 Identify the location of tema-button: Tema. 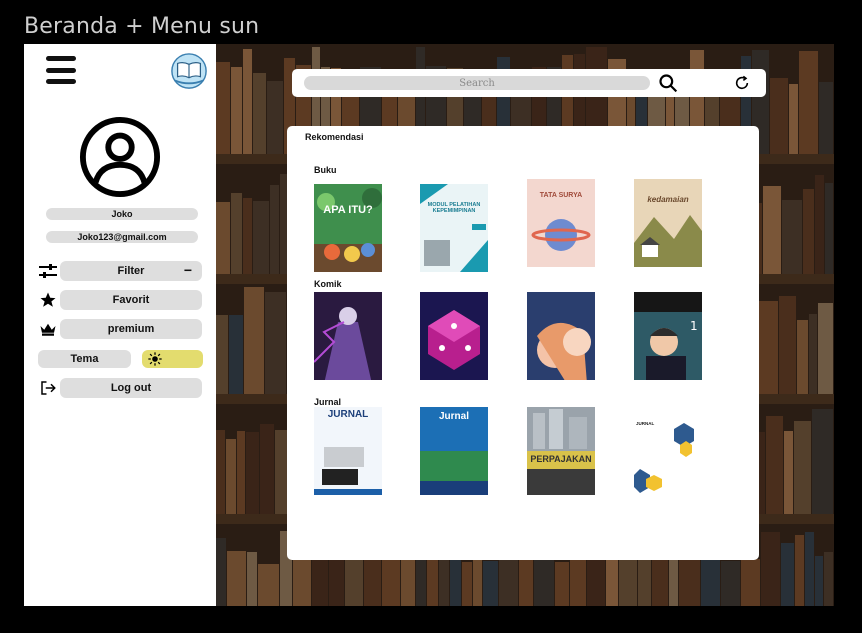
(84, 359).